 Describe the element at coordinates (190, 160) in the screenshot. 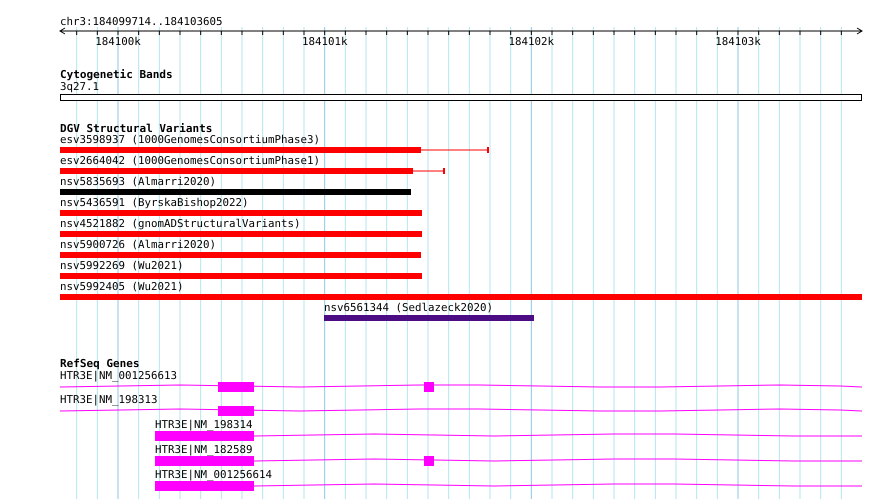

I see `variant-label: esv2664042 (1000GenomesConsortiumPhase1)` at that location.